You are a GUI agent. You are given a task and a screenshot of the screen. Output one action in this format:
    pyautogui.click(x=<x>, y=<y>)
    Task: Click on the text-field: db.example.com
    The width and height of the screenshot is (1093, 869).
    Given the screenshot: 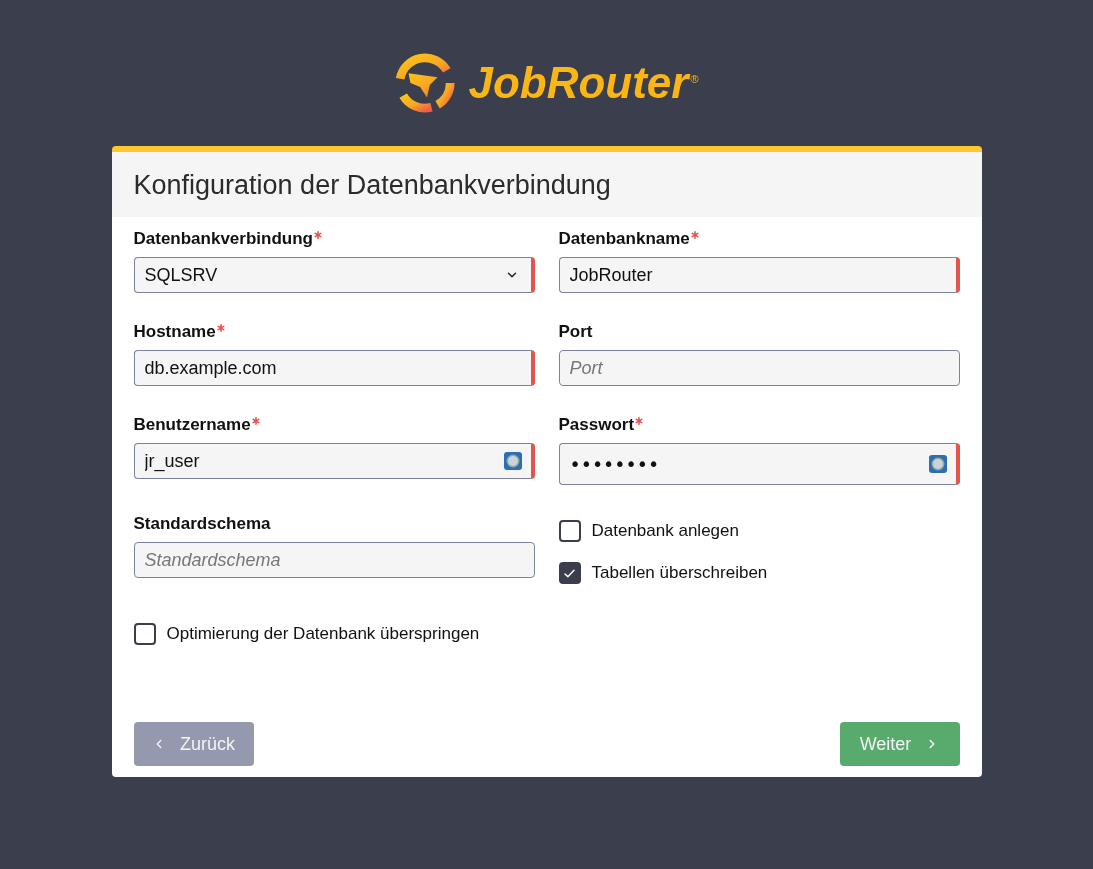 What is the action you would take?
    pyautogui.click(x=334, y=368)
    